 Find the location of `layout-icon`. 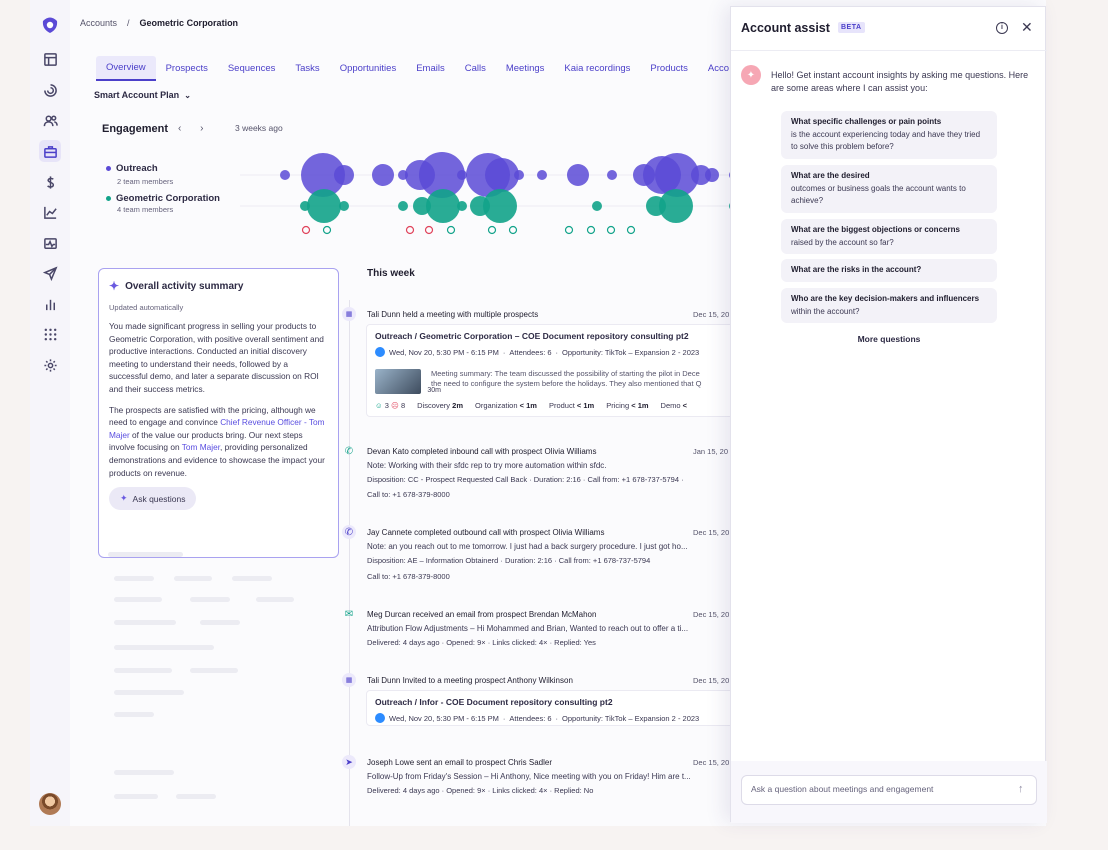

layout-icon is located at coordinates (50, 59).